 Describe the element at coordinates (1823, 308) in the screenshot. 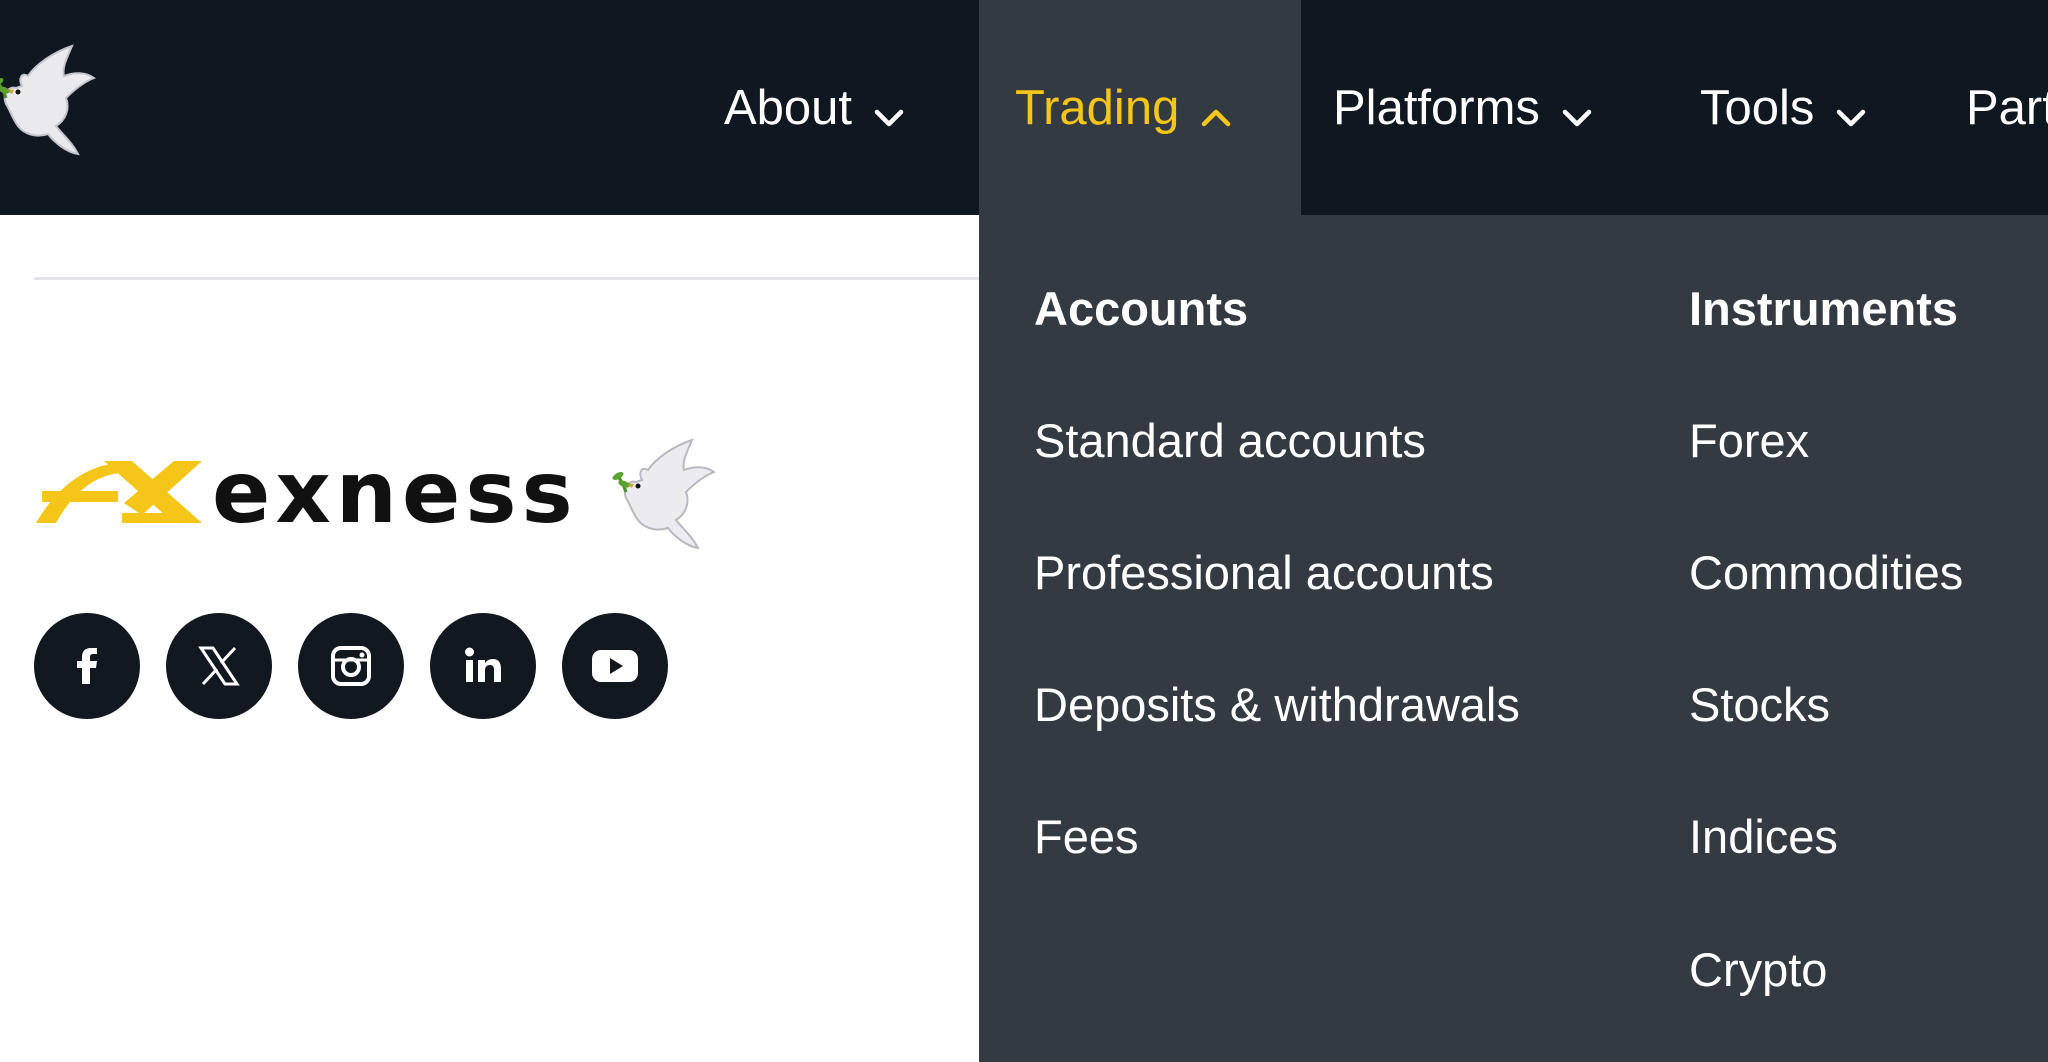

I see `instruments-heading: Instruments` at that location.